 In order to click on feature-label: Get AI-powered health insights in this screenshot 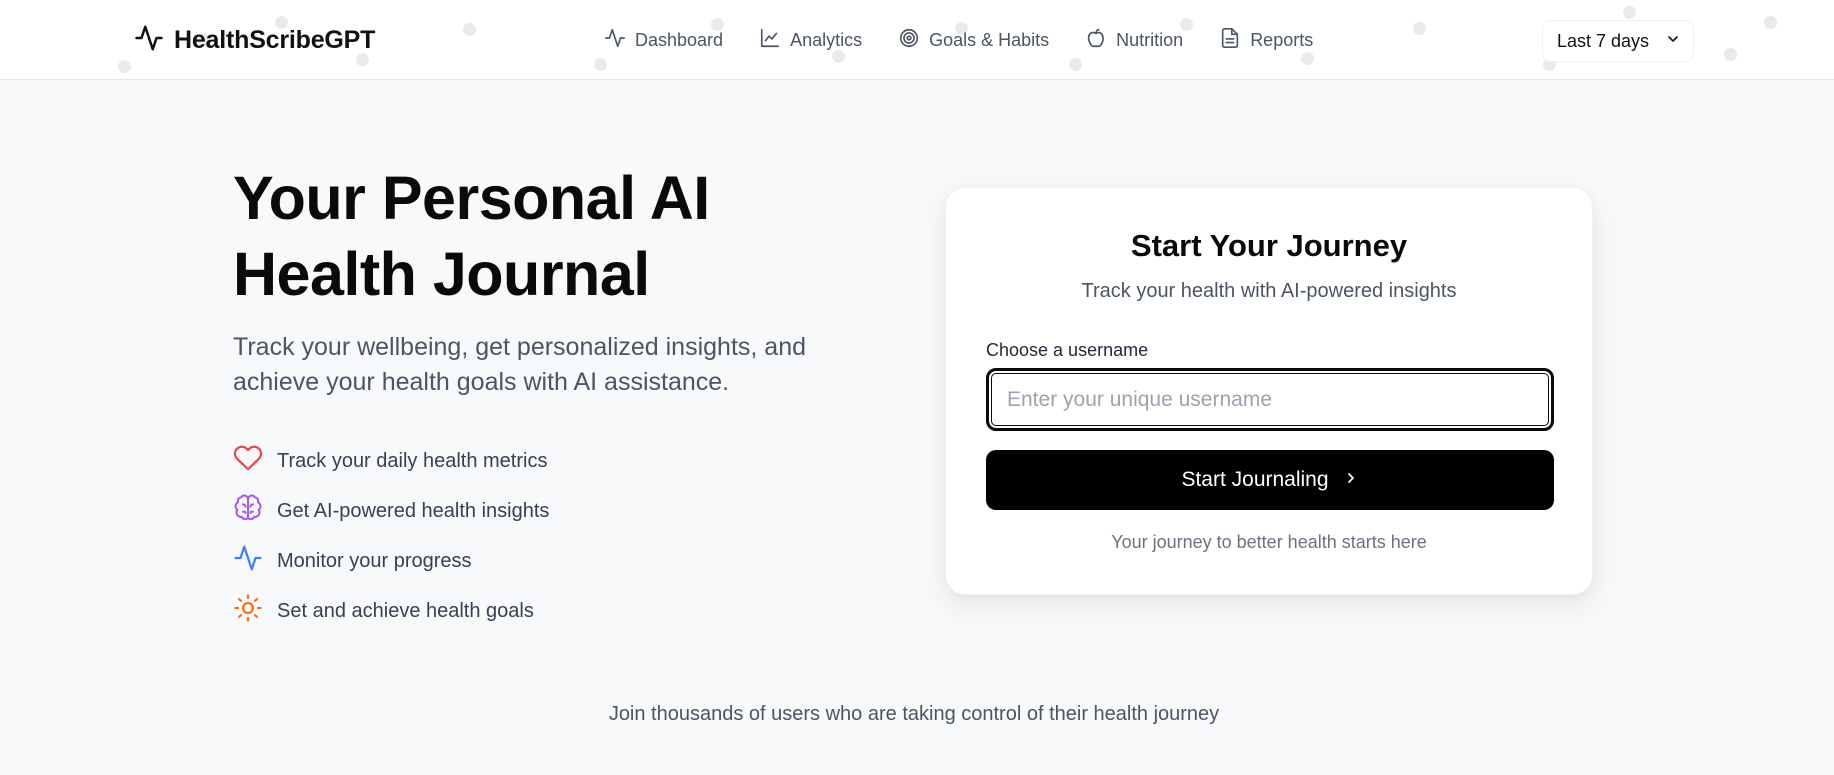, I will do `click(413, 510)`.